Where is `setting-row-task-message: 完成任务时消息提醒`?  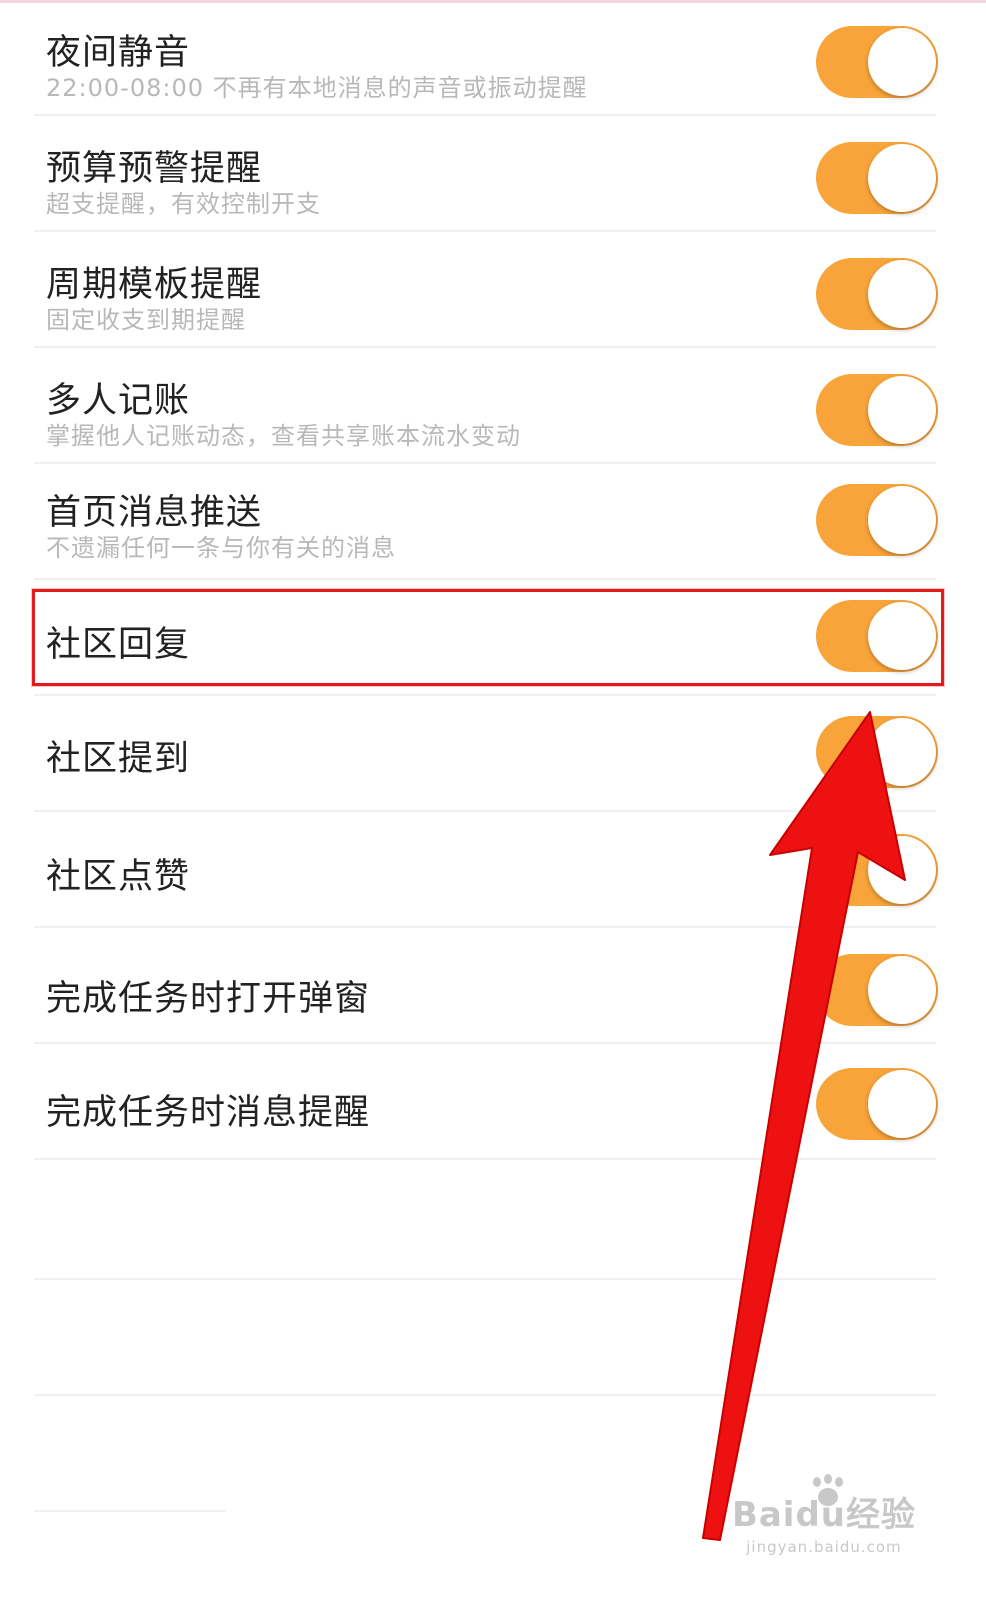
setting-row-task-message: 完成任务时消息提醒 is located at coordinates (493, 1102).